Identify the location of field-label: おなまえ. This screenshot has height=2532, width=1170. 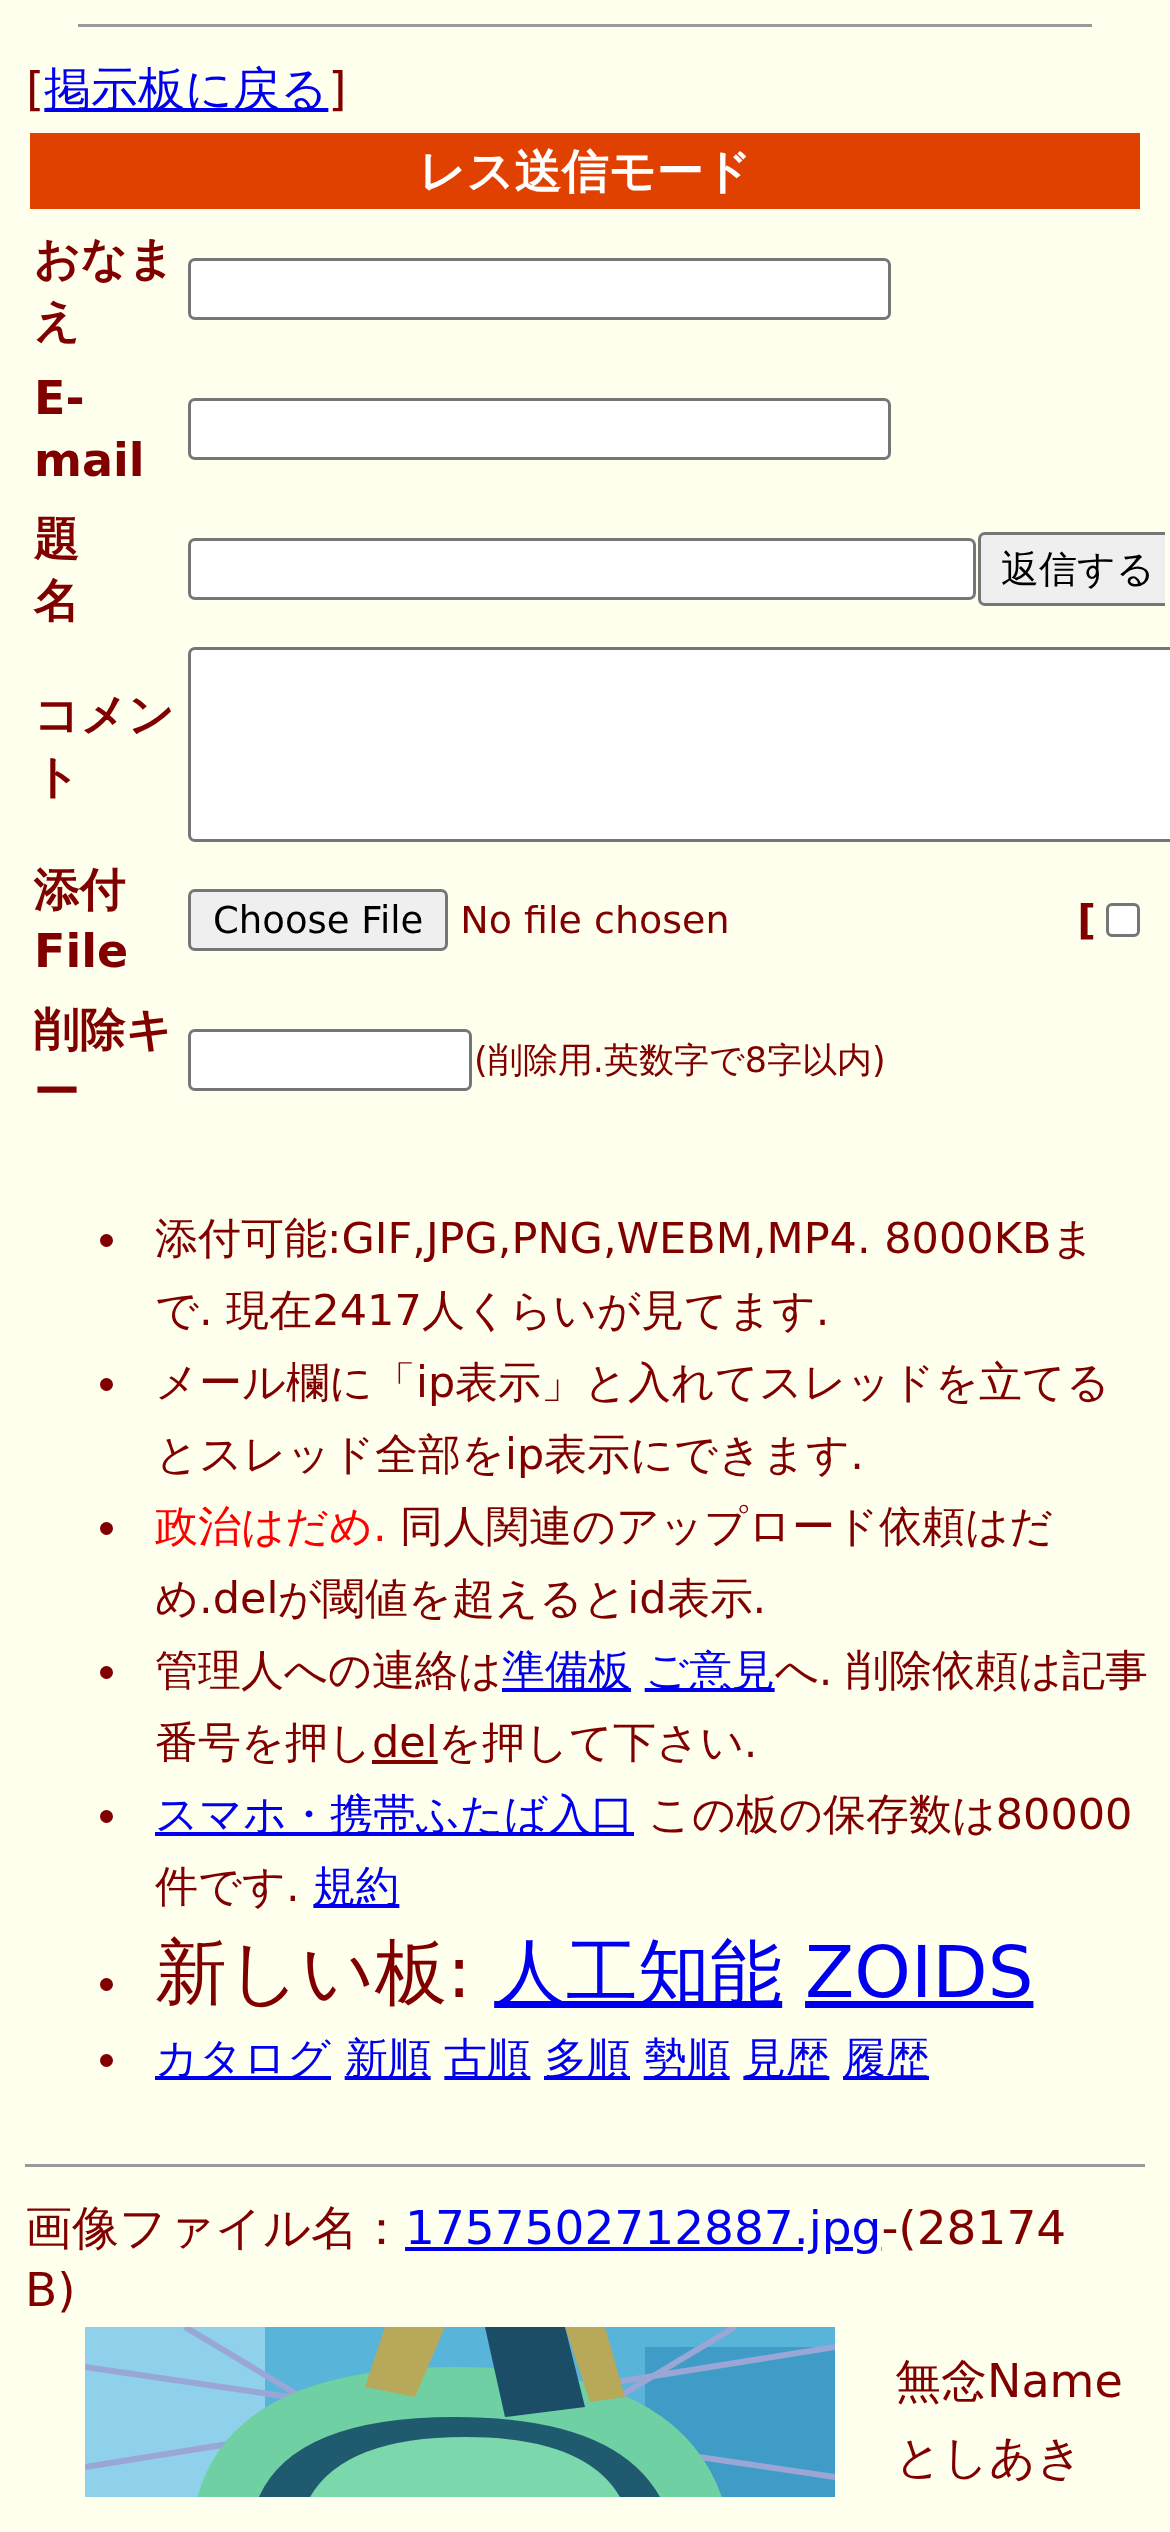
(105, 289).